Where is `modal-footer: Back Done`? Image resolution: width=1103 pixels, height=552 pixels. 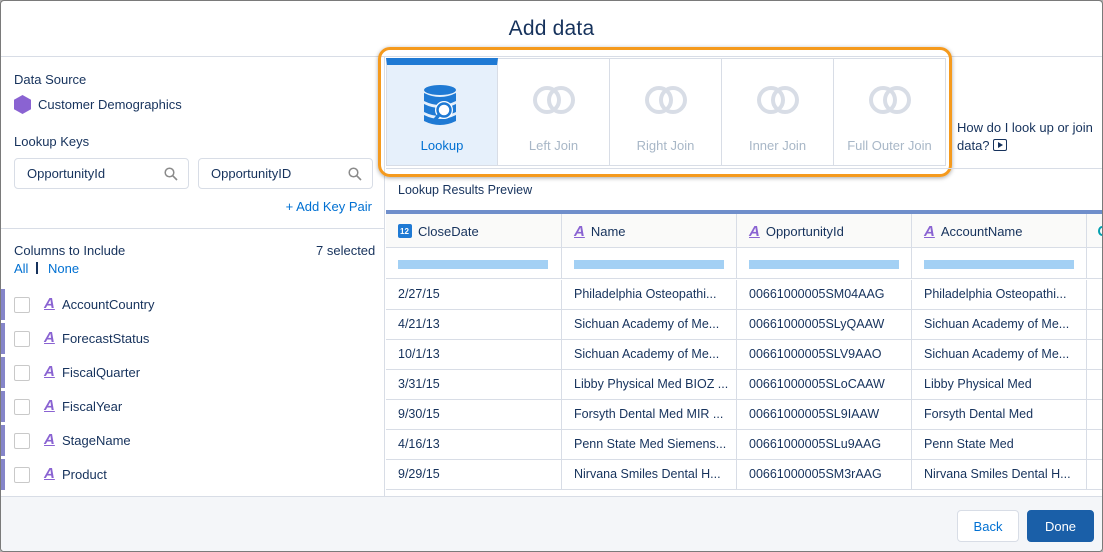 modal-footer: Back Done is located at coordinates (551, 523).